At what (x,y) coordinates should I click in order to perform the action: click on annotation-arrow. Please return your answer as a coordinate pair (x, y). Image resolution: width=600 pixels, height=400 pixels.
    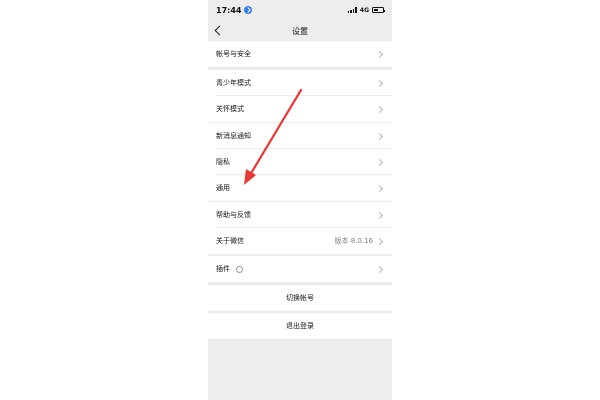
    Looking at the image, I should click on (273, 136).